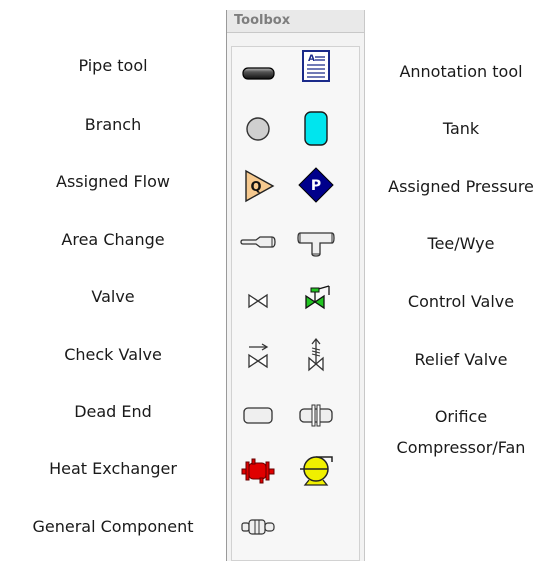 The height and width of the screenshot is (561, 553). I want to click on branch-tool-button, so click(258, 128).